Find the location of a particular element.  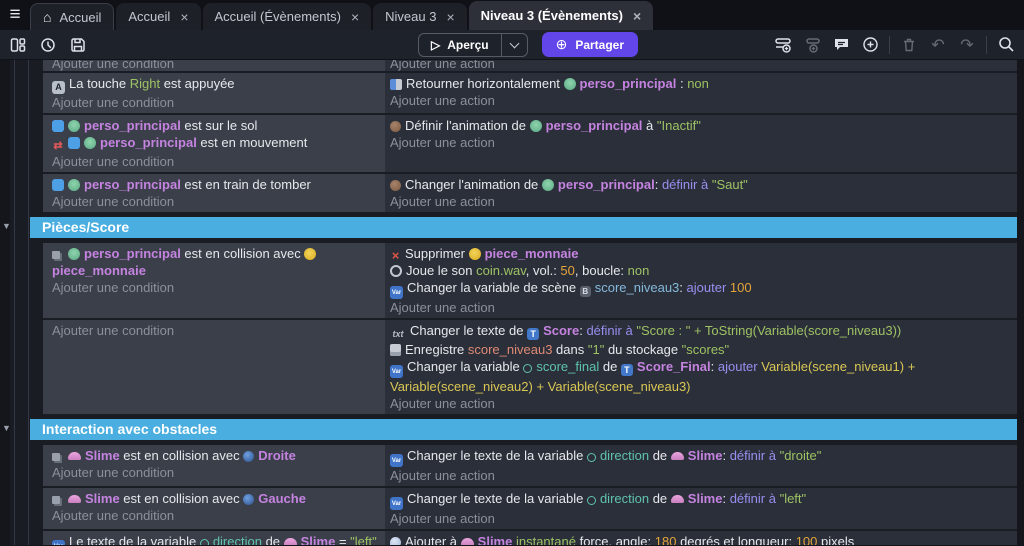

event-group-row: ▼ Pièces/Score is located at coordinates (508, 227).